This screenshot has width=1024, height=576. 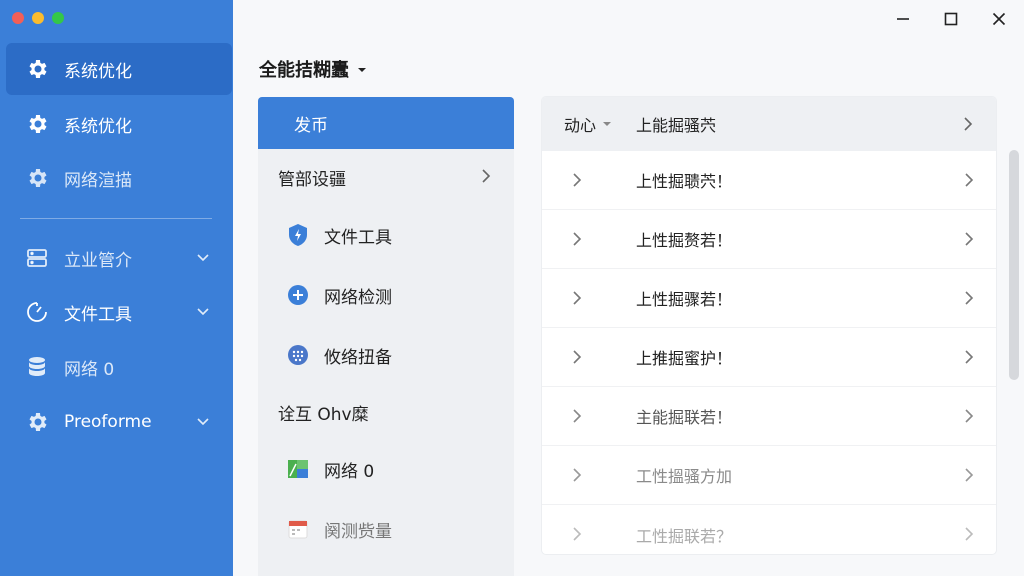 I want to click on maximize-icon, so click(x=951, y=19).